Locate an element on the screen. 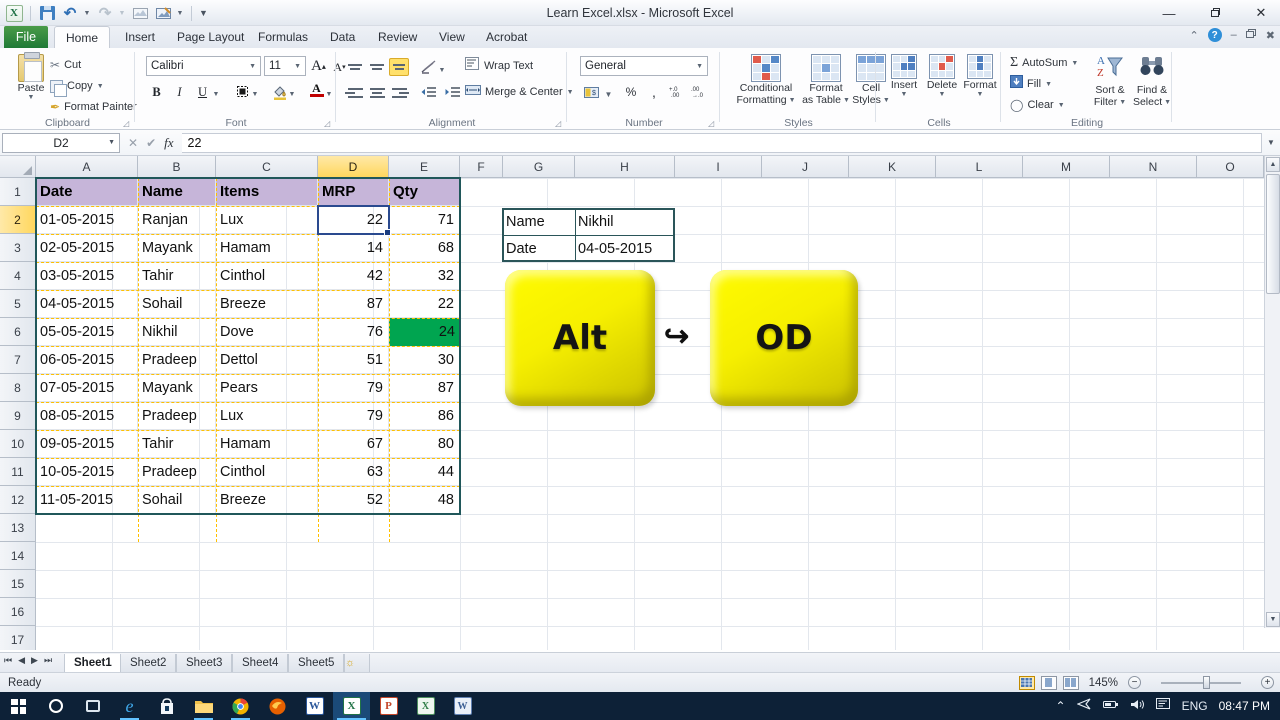  cell-C10: Hamam is located at coordinates (267, 444).